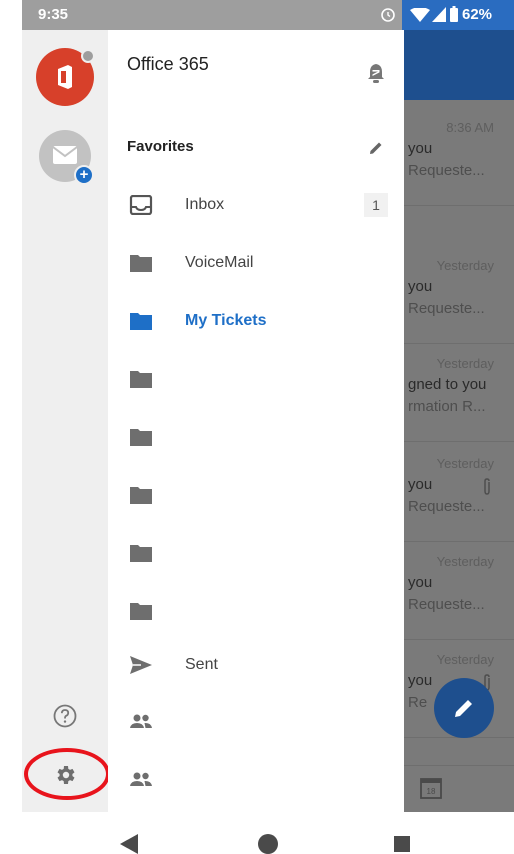 Image resolution: width=514 pixels, height=854 pixels. Describe the element at coordinates (420, 15) in the screenshot. I see `wifi-icon` at that location.